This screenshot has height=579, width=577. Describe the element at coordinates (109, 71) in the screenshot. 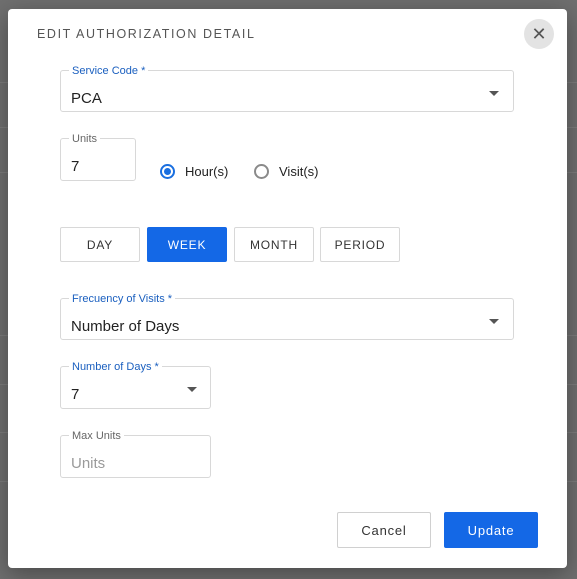

I see `service-code-label: Service Code *` at that location.